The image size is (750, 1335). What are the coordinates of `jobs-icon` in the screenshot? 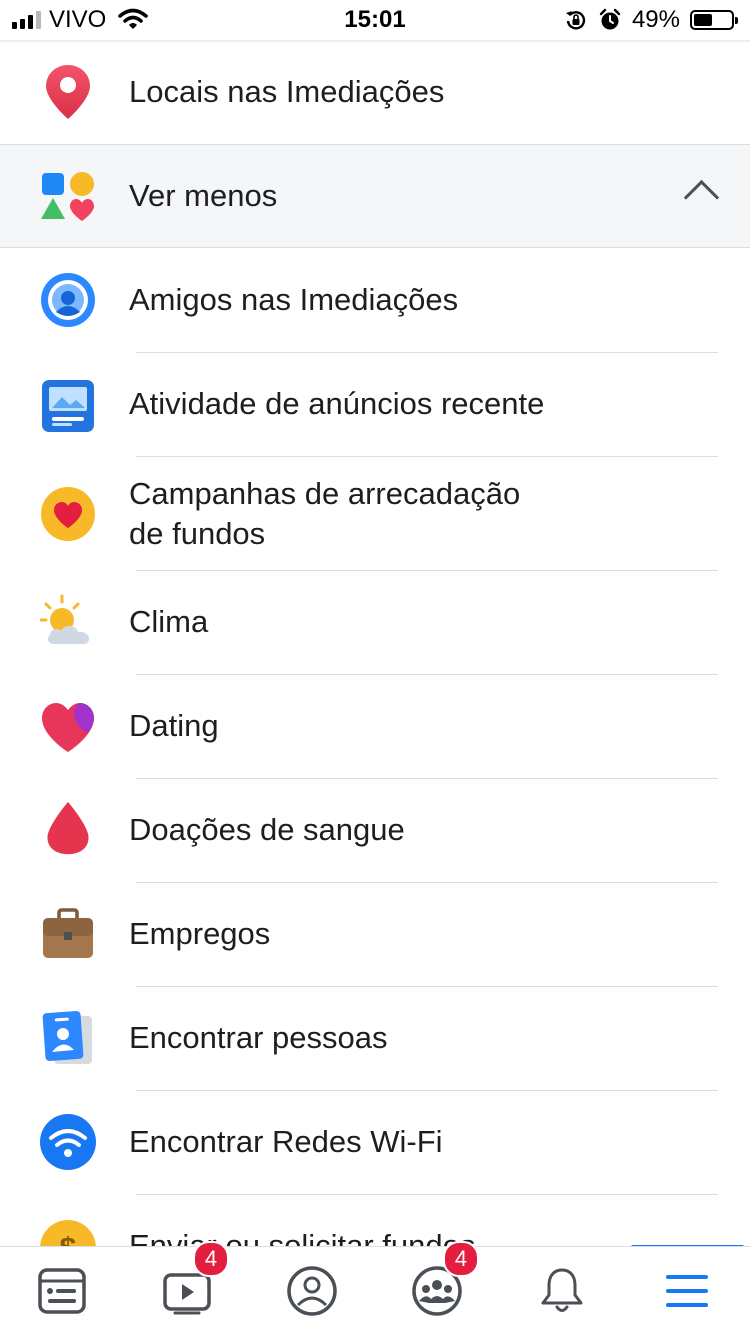 It's located at (68, 933).